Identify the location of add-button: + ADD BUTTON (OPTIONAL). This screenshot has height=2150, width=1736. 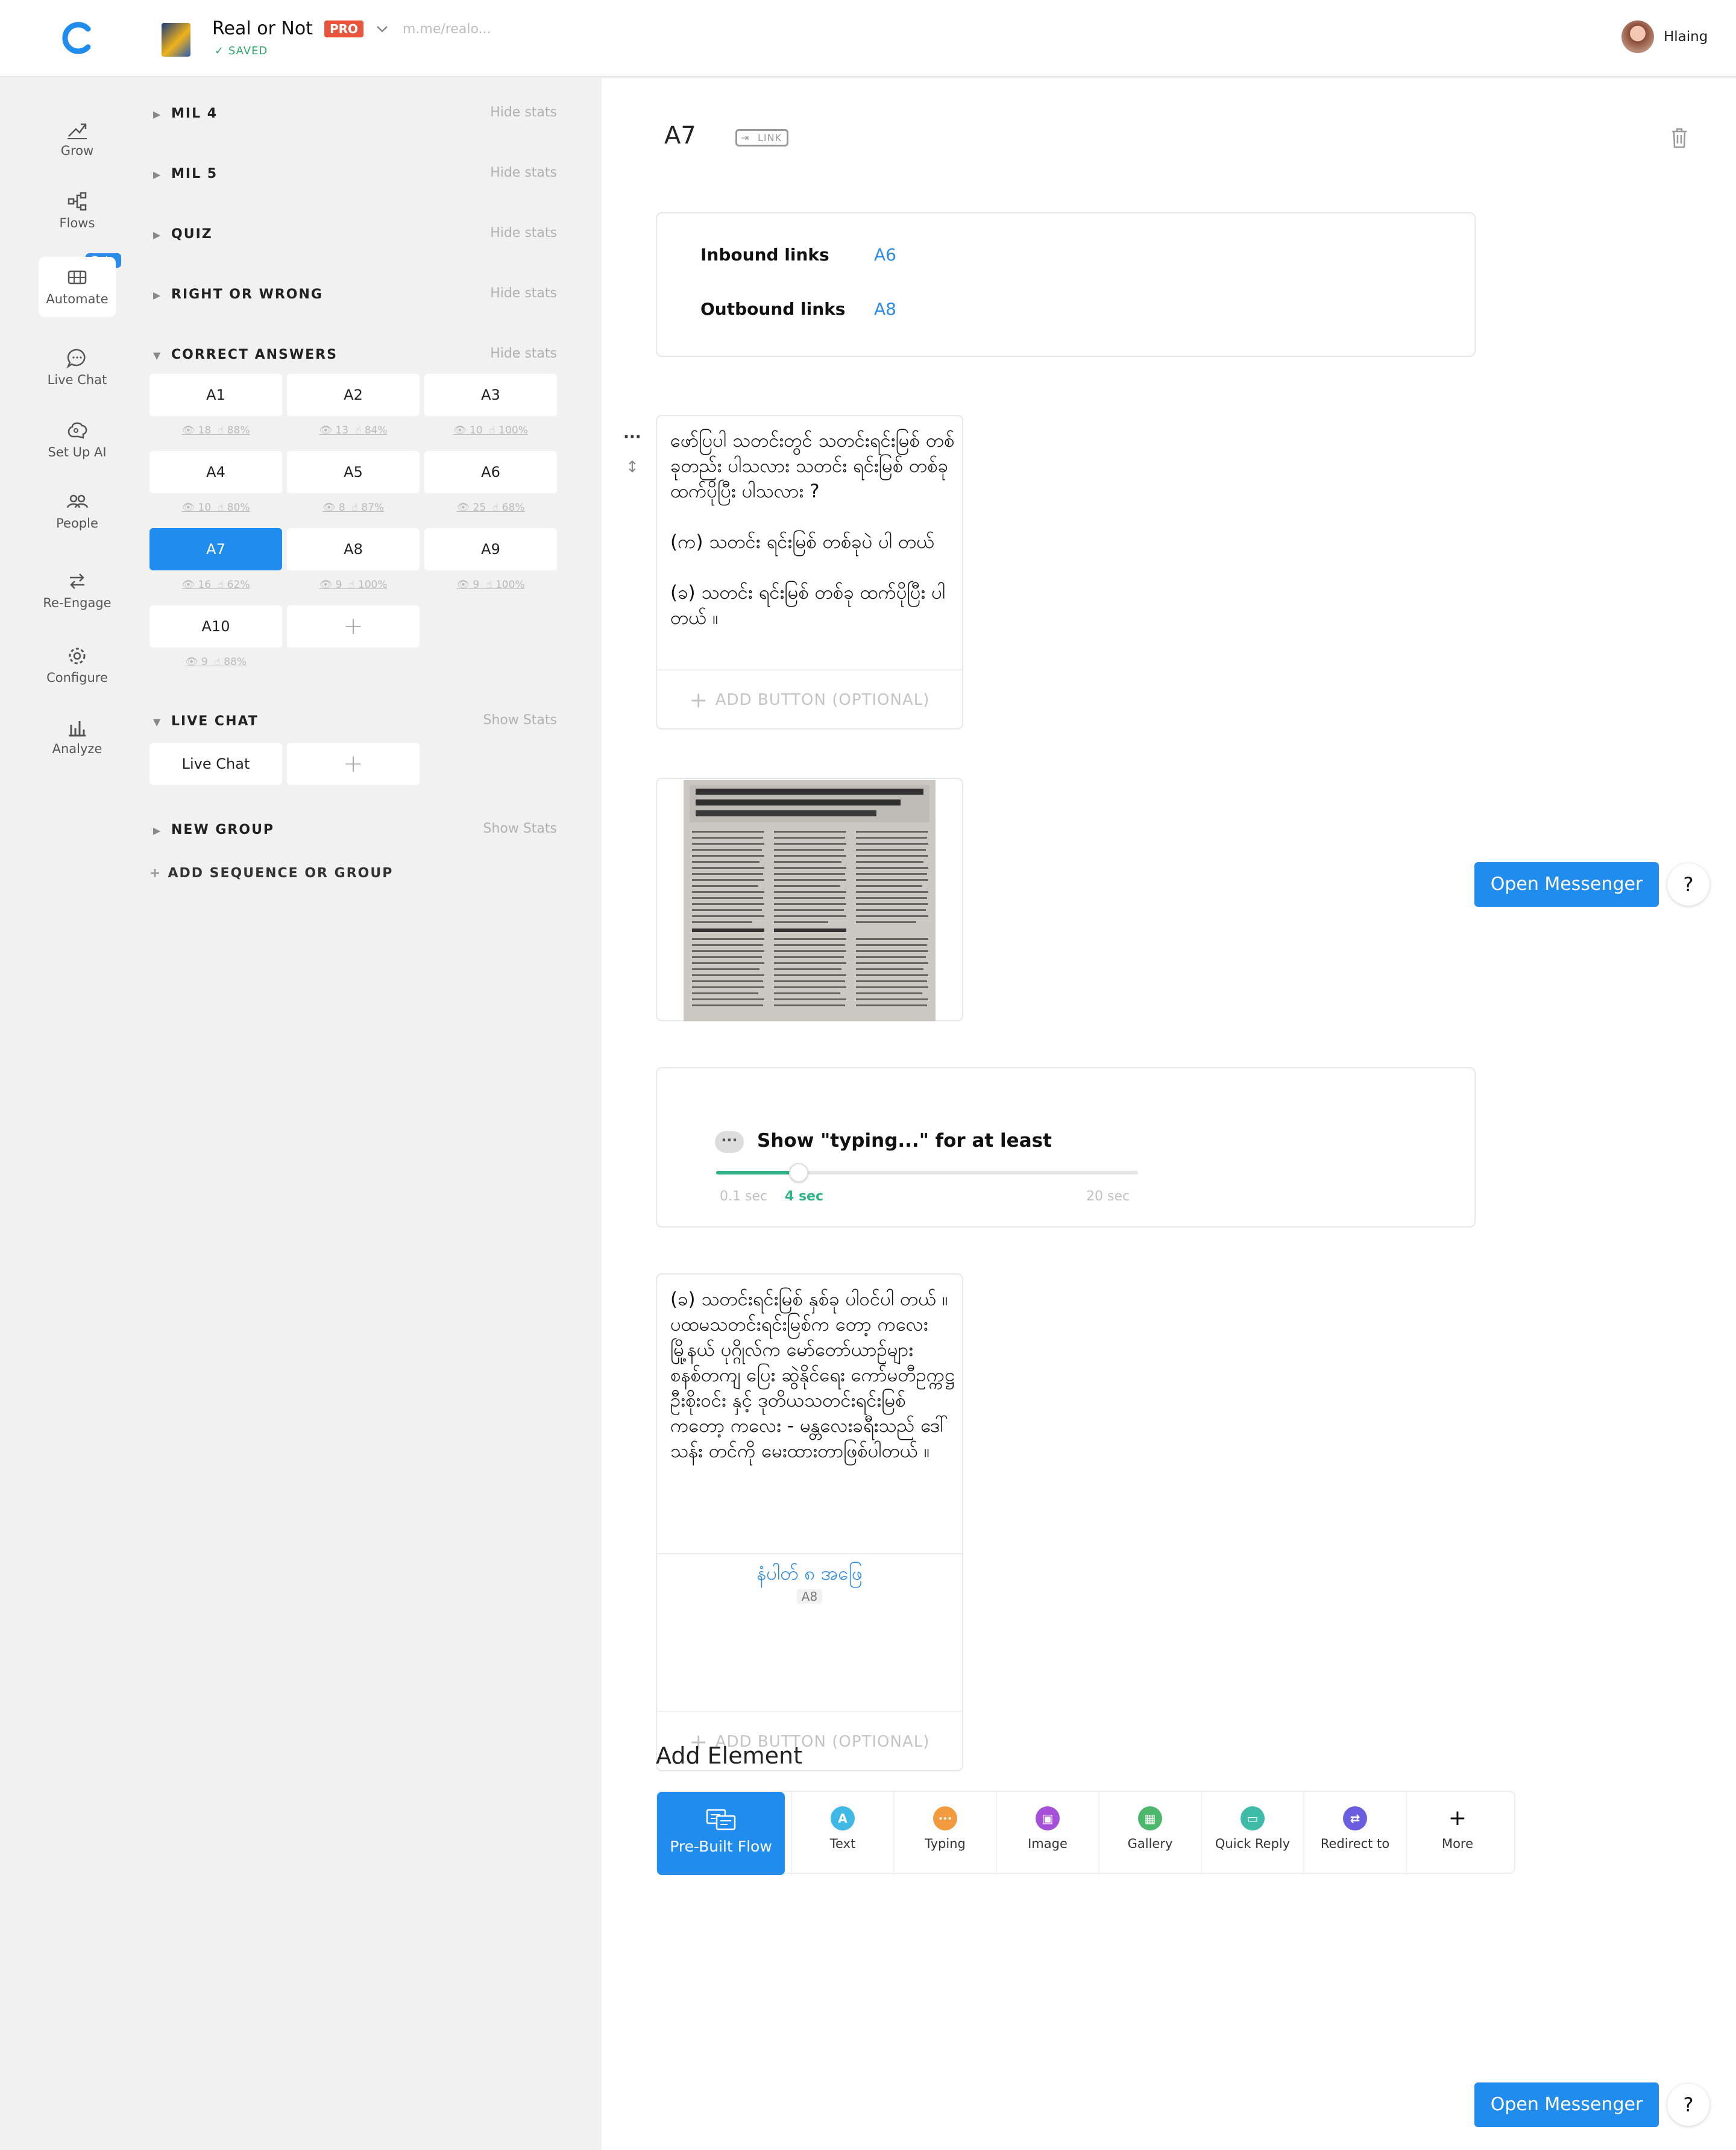
(809, 699).